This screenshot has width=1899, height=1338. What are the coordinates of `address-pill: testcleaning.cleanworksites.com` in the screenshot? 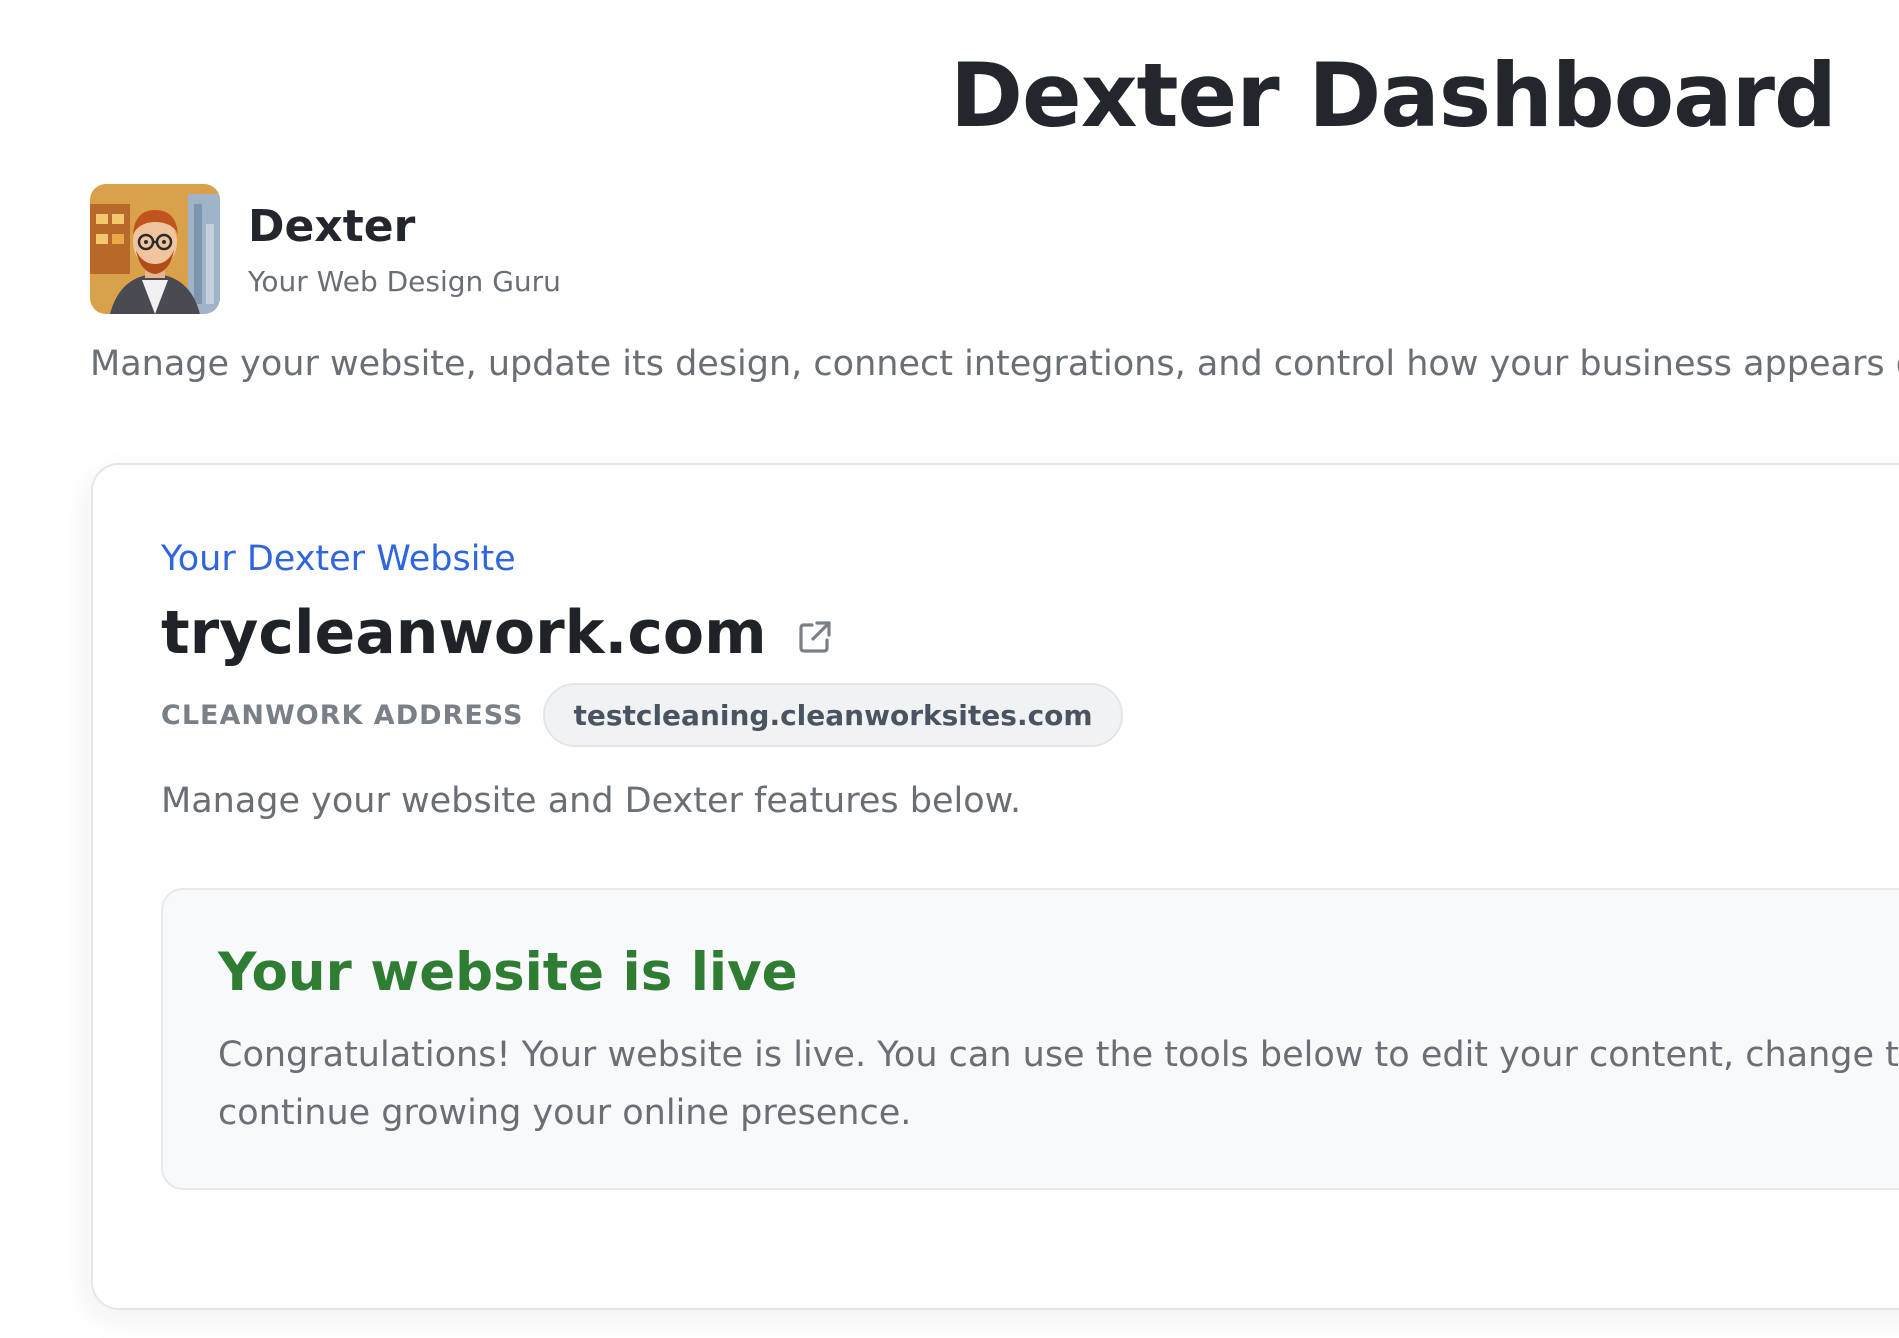 It's located at (833, 715).